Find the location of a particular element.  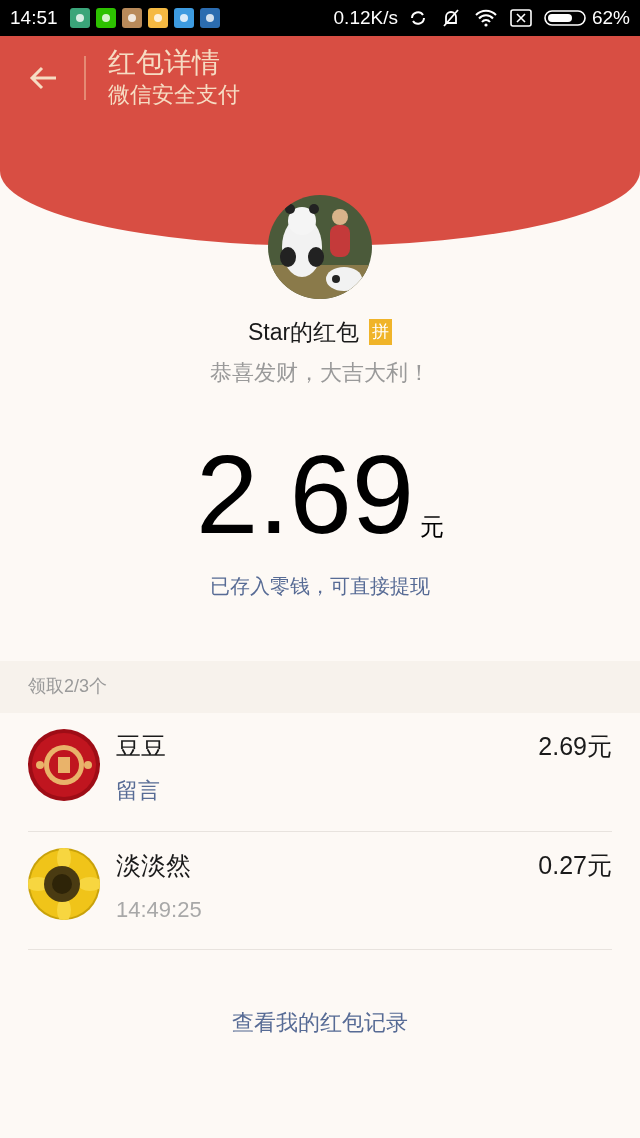

balance-note: 已存入零钱，可直接提现 is located at coordinates (320, 586).